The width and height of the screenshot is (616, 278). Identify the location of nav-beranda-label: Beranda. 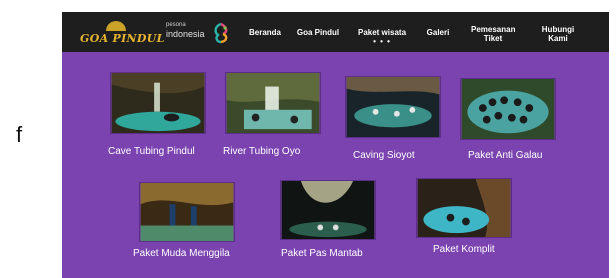
(264, 32).